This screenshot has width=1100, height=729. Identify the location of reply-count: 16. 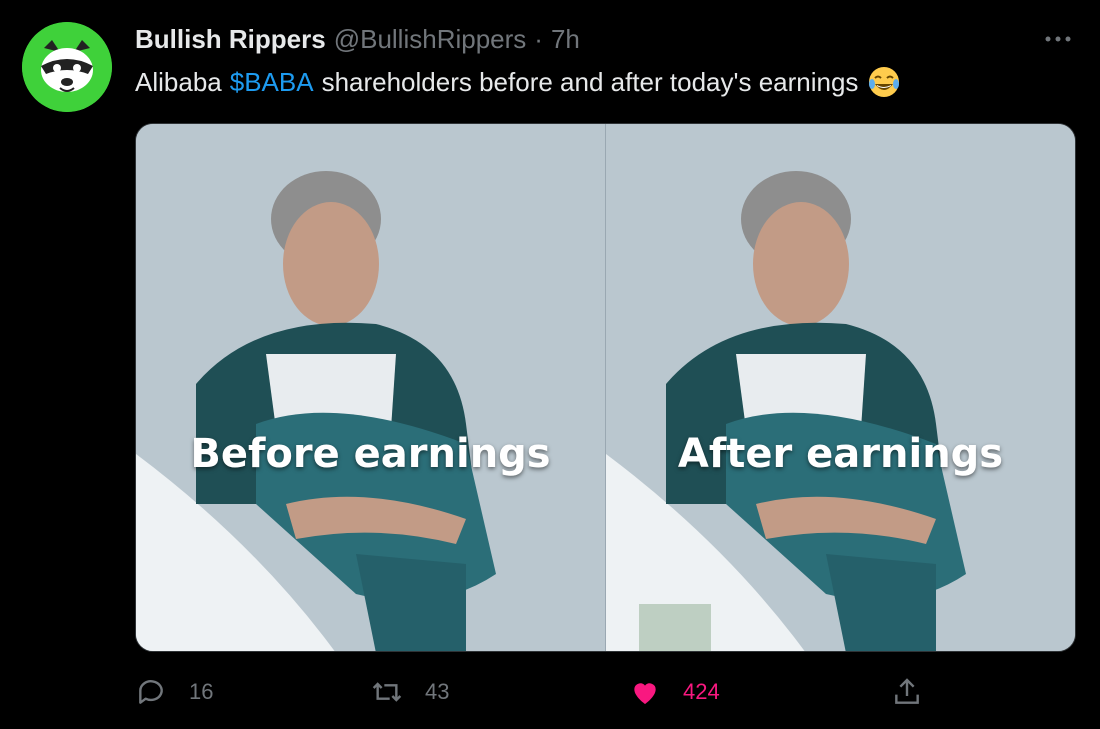
(201, 691).